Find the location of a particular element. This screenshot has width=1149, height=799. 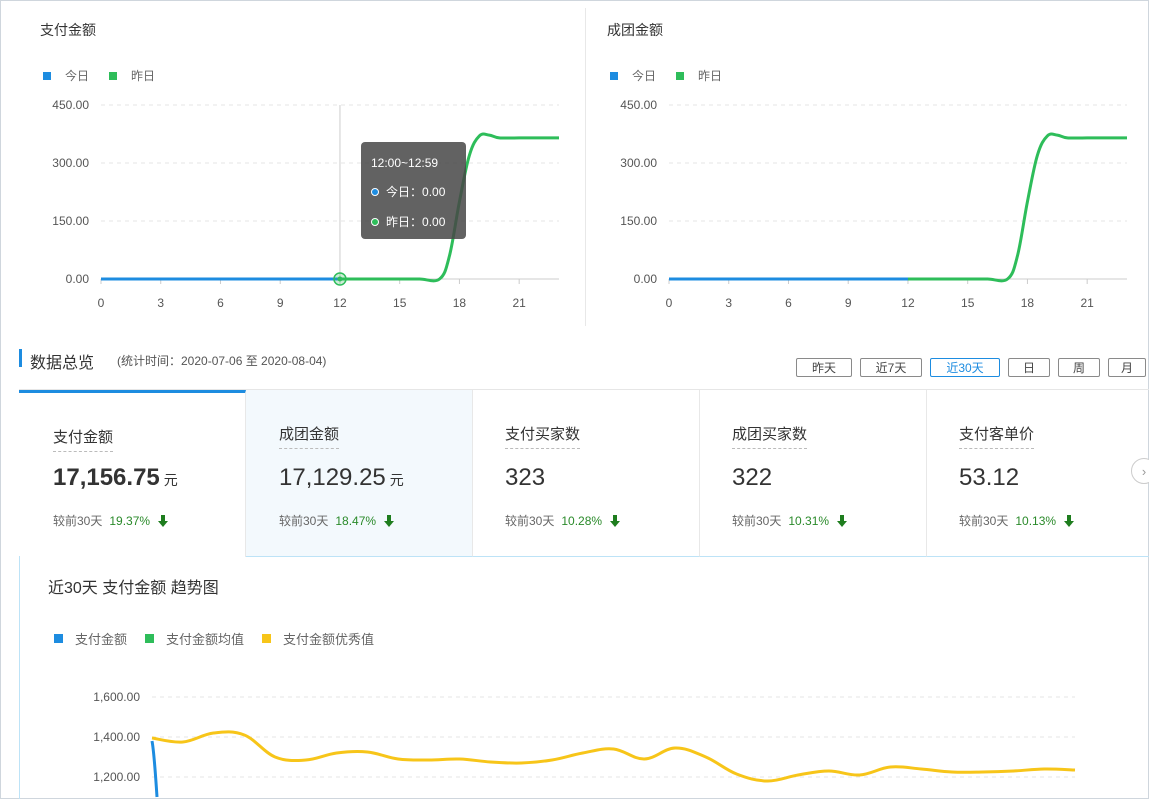

range-button-week: 周 is located at coordinates (1079, 367).